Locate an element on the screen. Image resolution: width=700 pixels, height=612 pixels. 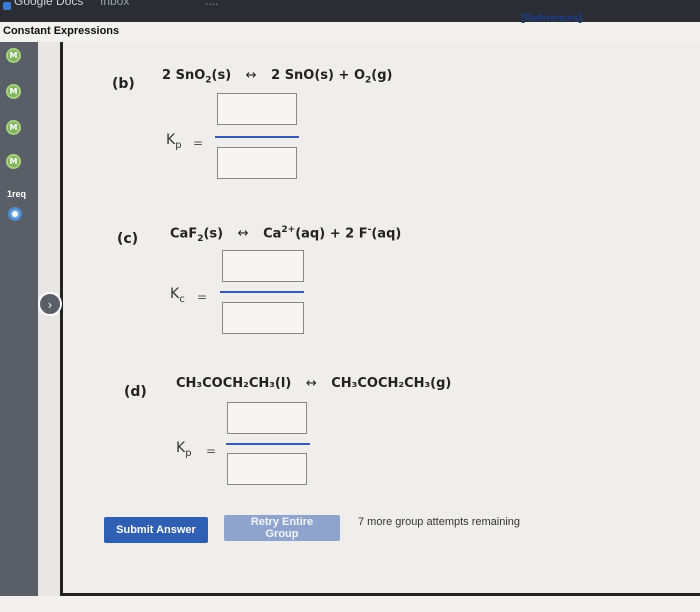
browser-tab-google-docs: Google Docs is located at coordinates (48, 4).